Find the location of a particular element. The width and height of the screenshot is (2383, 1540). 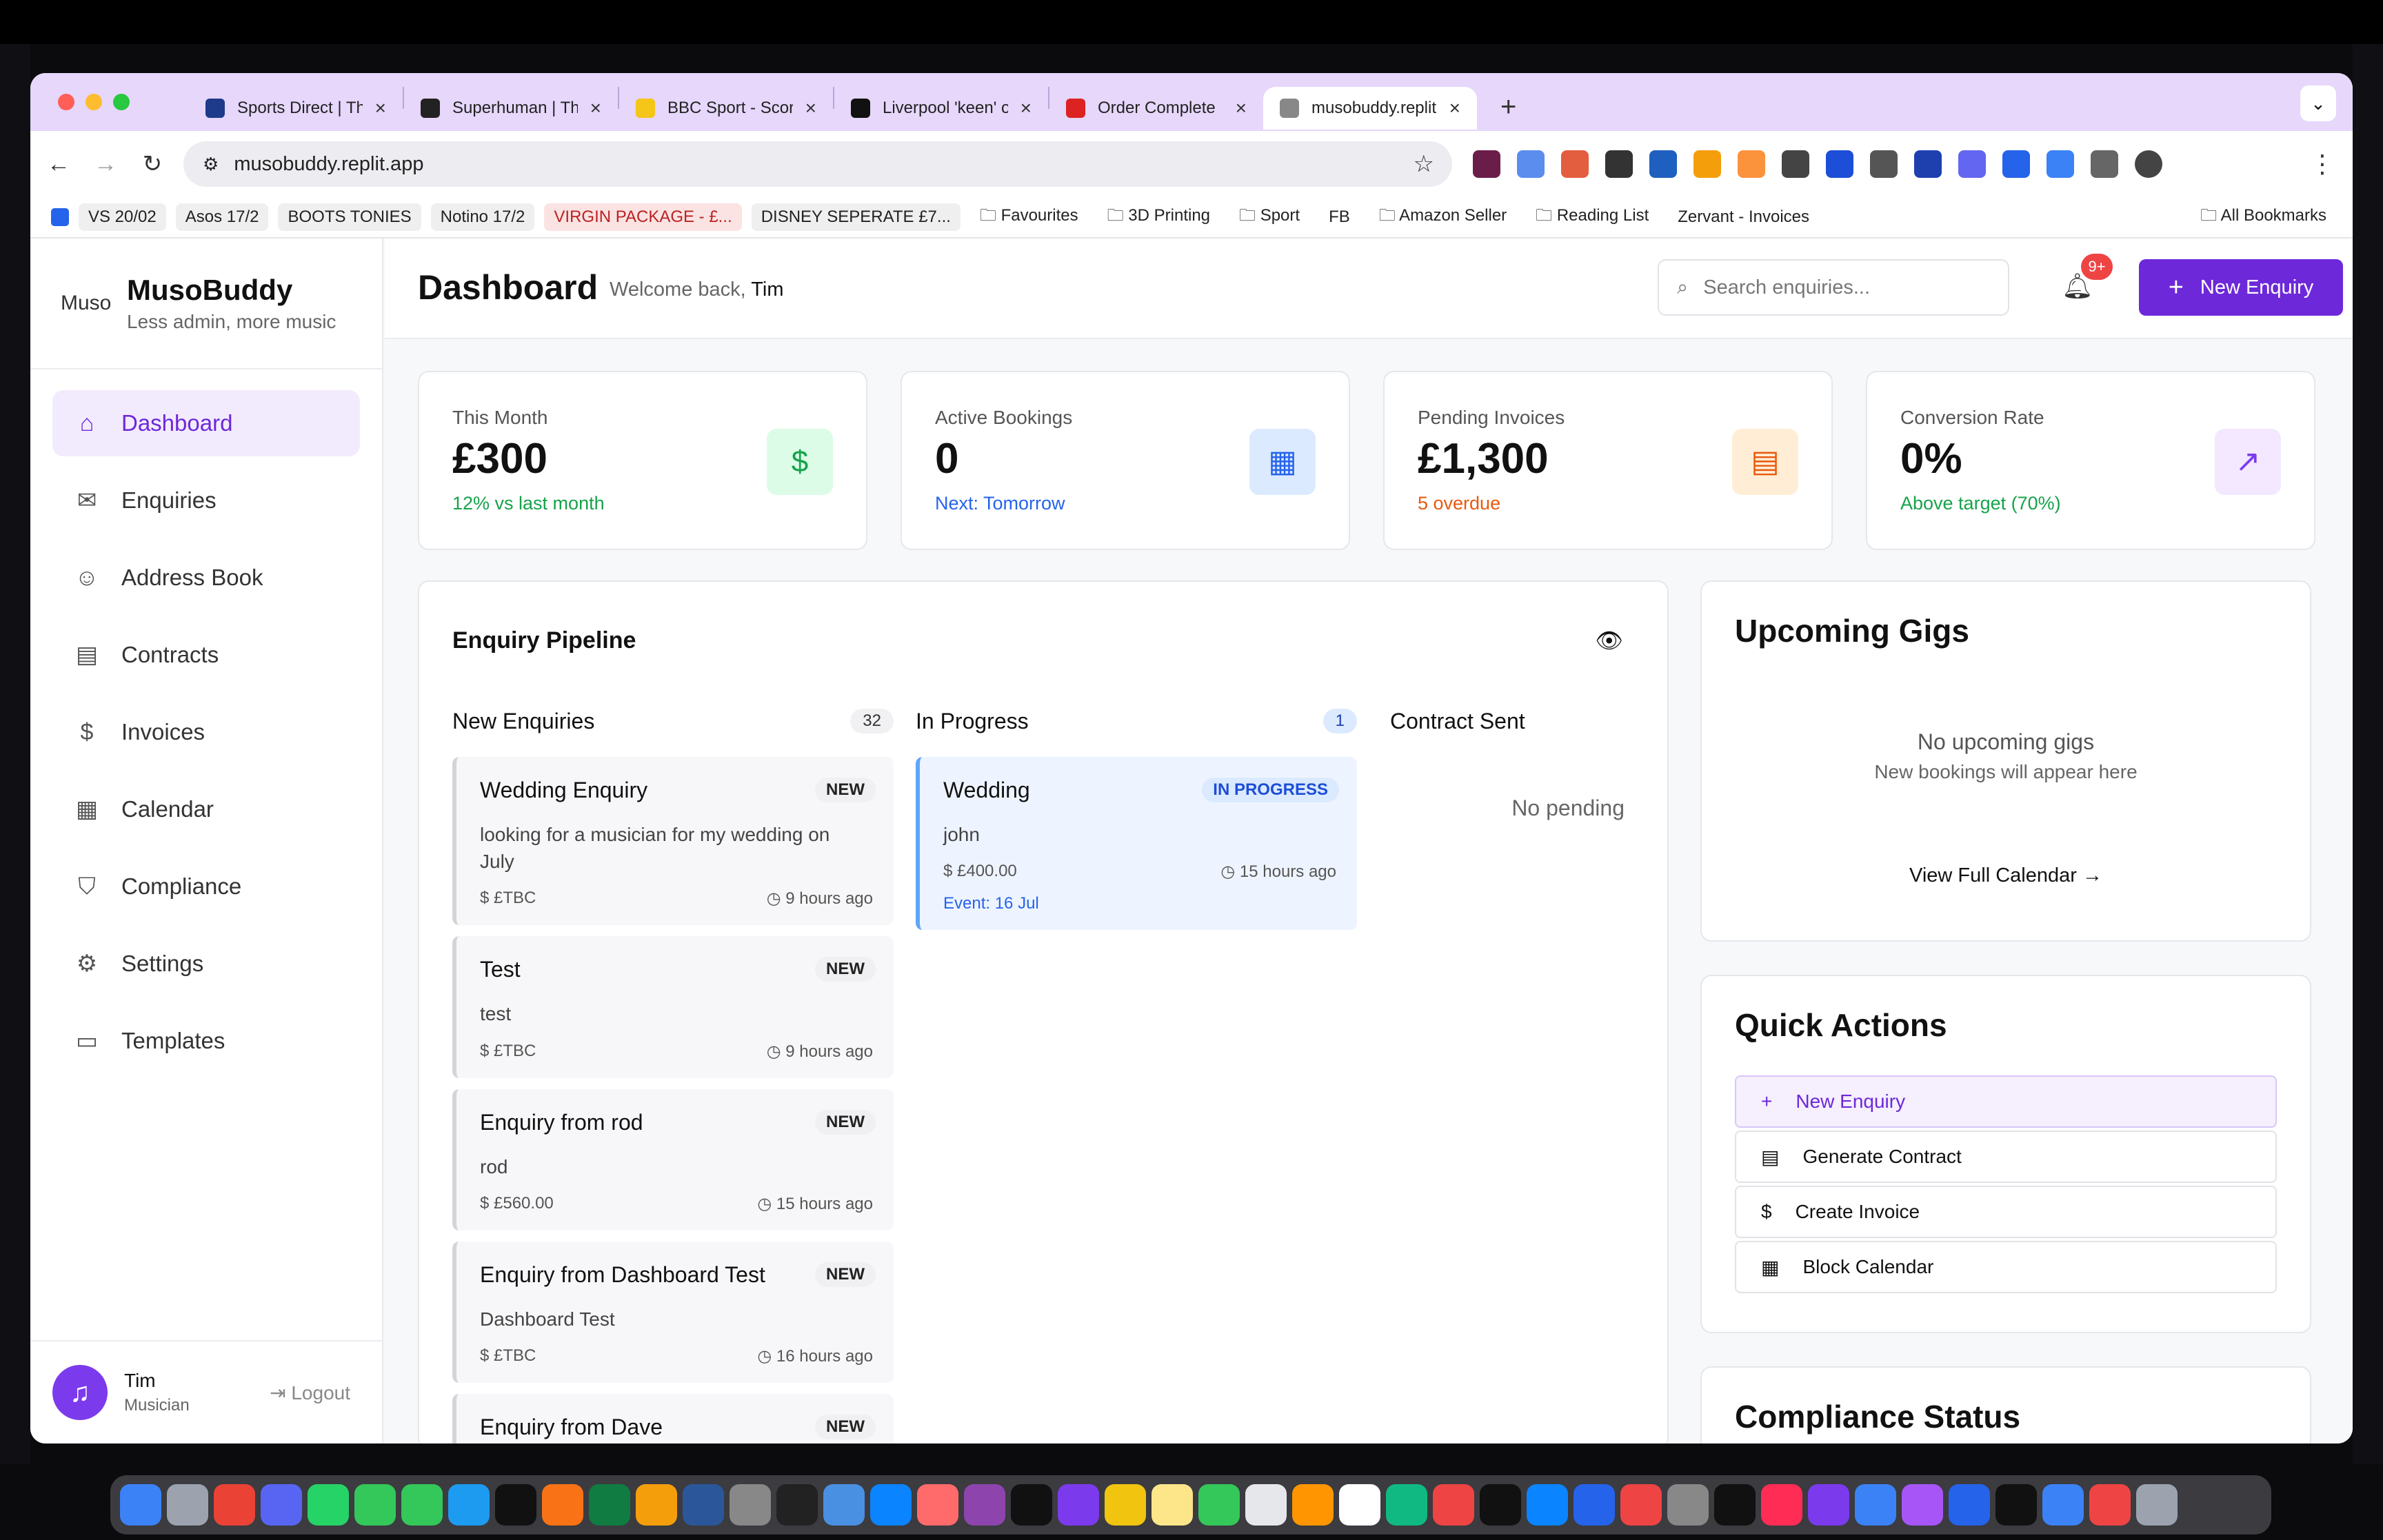

site-info-icon: ⚙ is located at coordinates (211, 165).